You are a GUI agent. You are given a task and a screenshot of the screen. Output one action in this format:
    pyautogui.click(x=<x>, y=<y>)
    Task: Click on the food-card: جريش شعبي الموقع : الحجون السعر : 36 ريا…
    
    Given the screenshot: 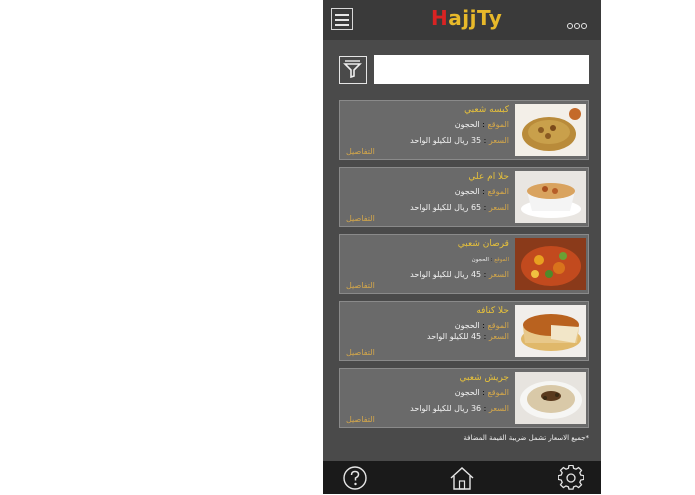 What is the action you would take?
    pyautogui.click(x=464, y=398)
    